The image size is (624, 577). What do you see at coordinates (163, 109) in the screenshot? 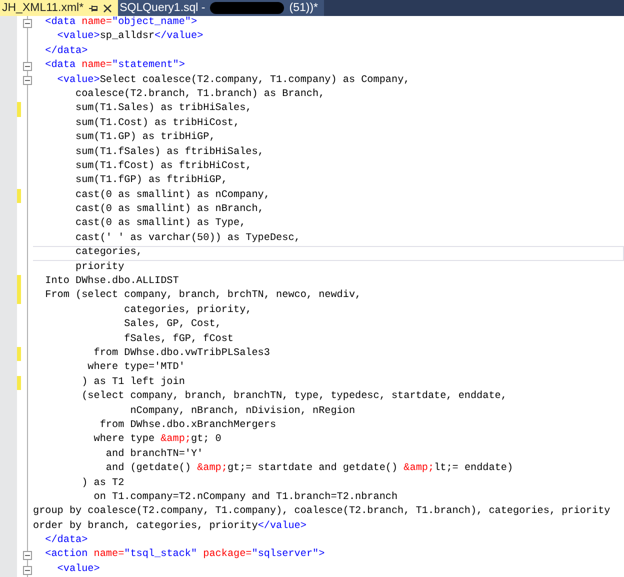
I see `code-line: sum(T1.Sales) as tribHiSales,` at bounding box center [163, 109].